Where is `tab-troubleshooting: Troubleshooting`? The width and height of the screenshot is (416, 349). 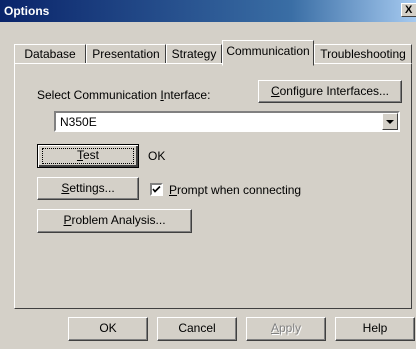 tab-troubleshooting: Troubleshooting is located at coordinates (363, 54).